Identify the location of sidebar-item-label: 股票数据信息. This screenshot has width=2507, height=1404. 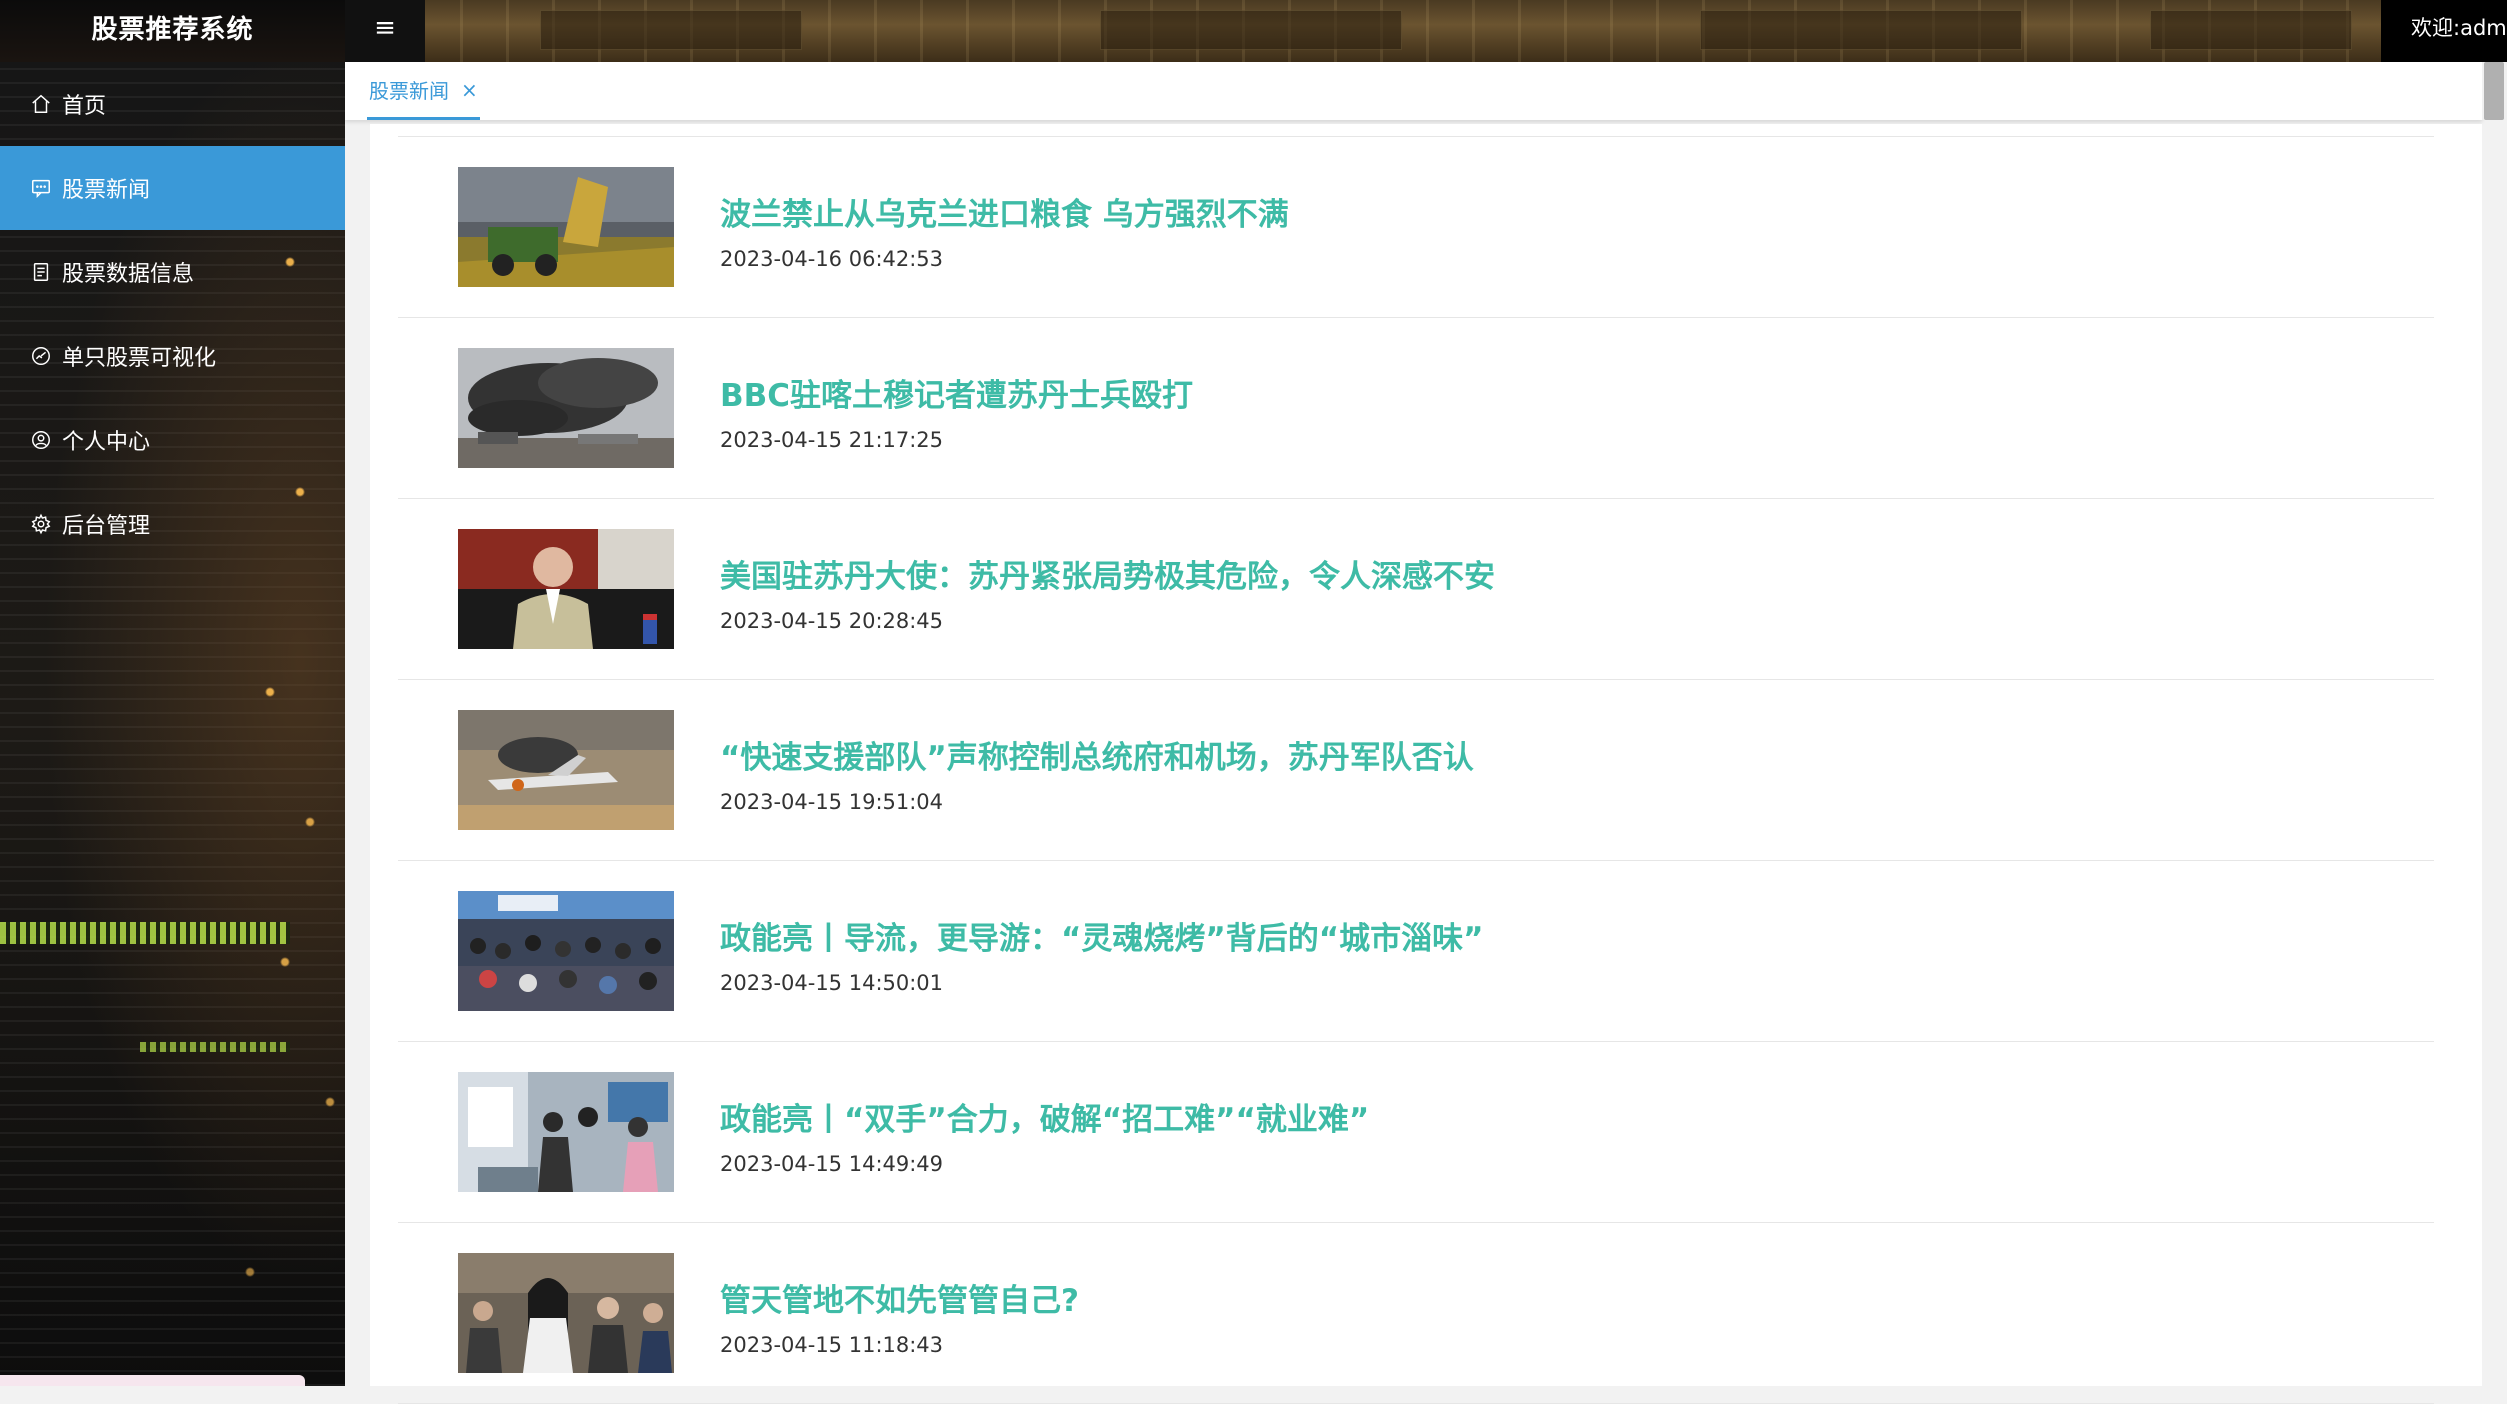
(128, 274).